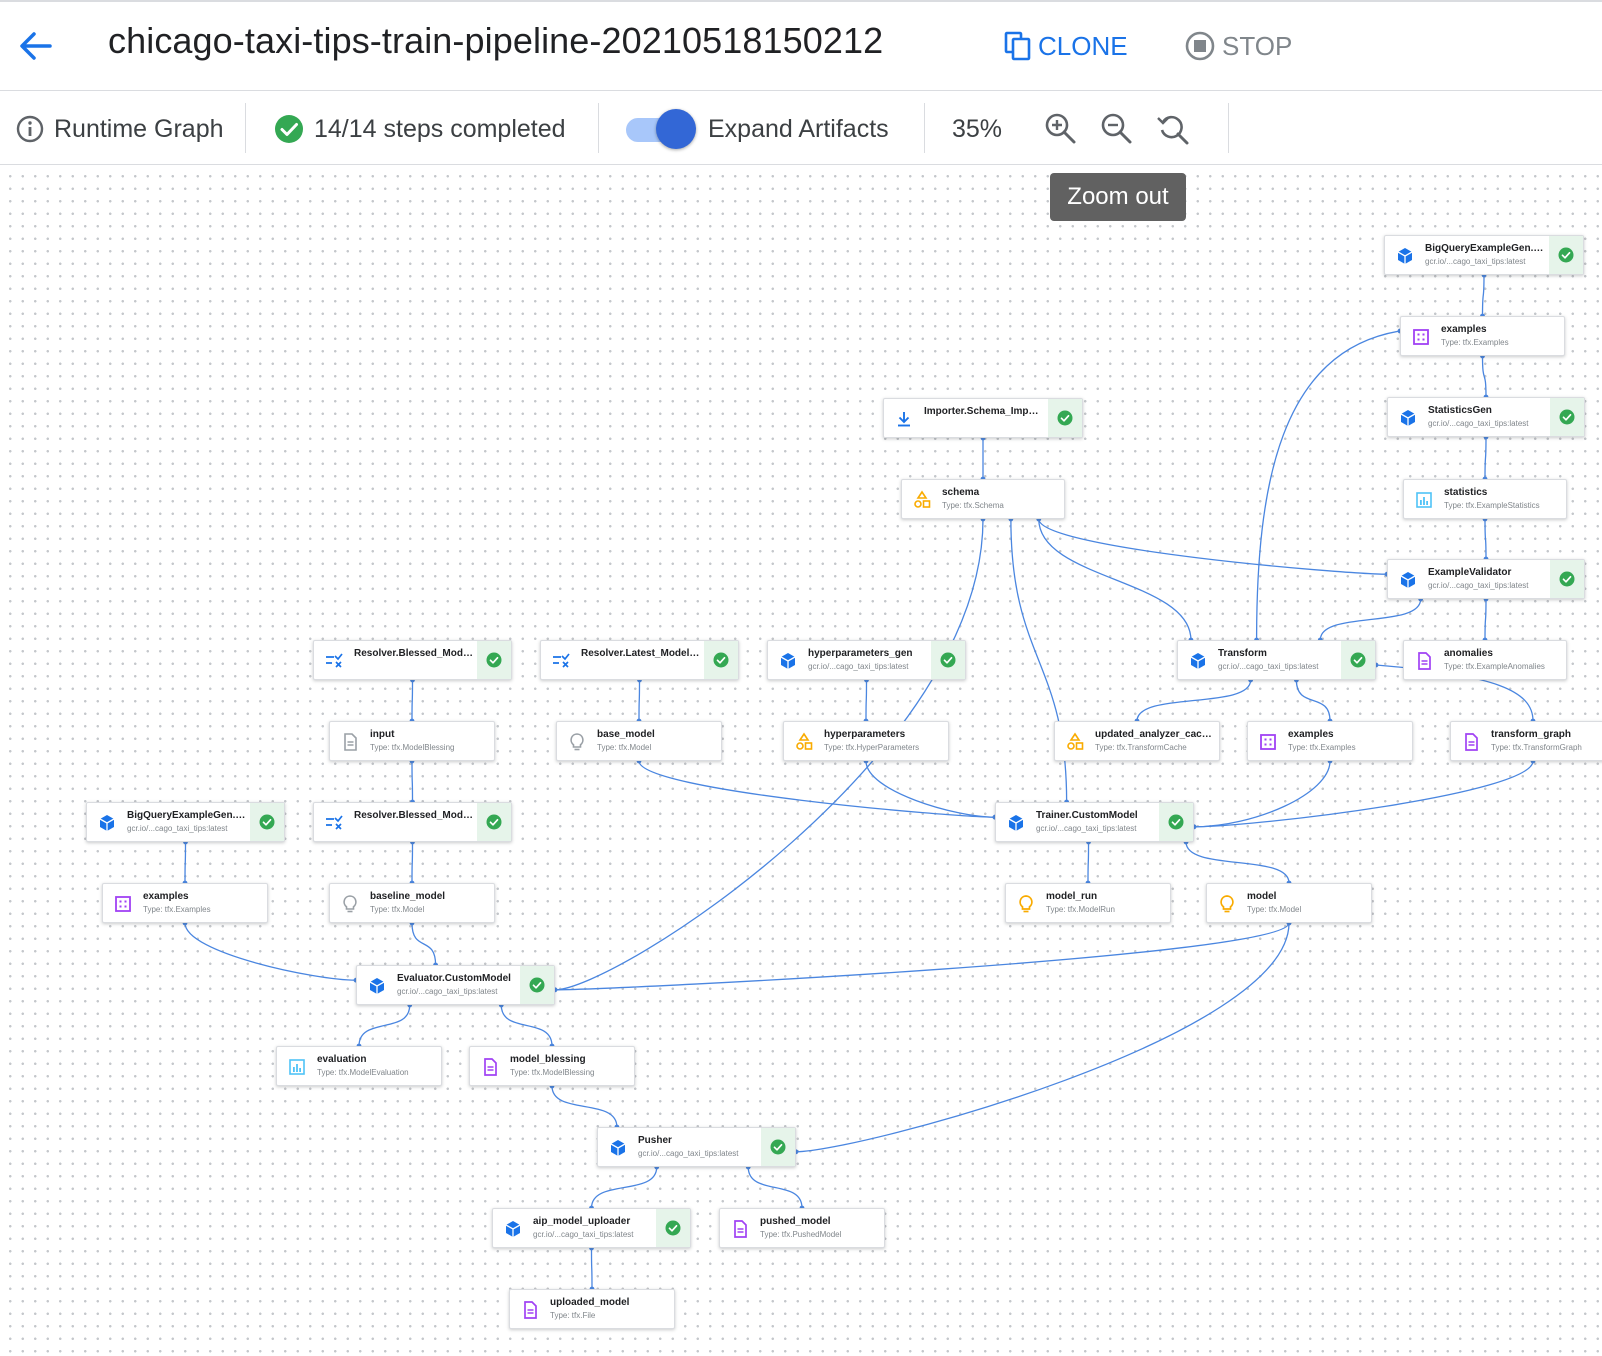  I want to click on node-name: evaluation, so click(342, 1059).